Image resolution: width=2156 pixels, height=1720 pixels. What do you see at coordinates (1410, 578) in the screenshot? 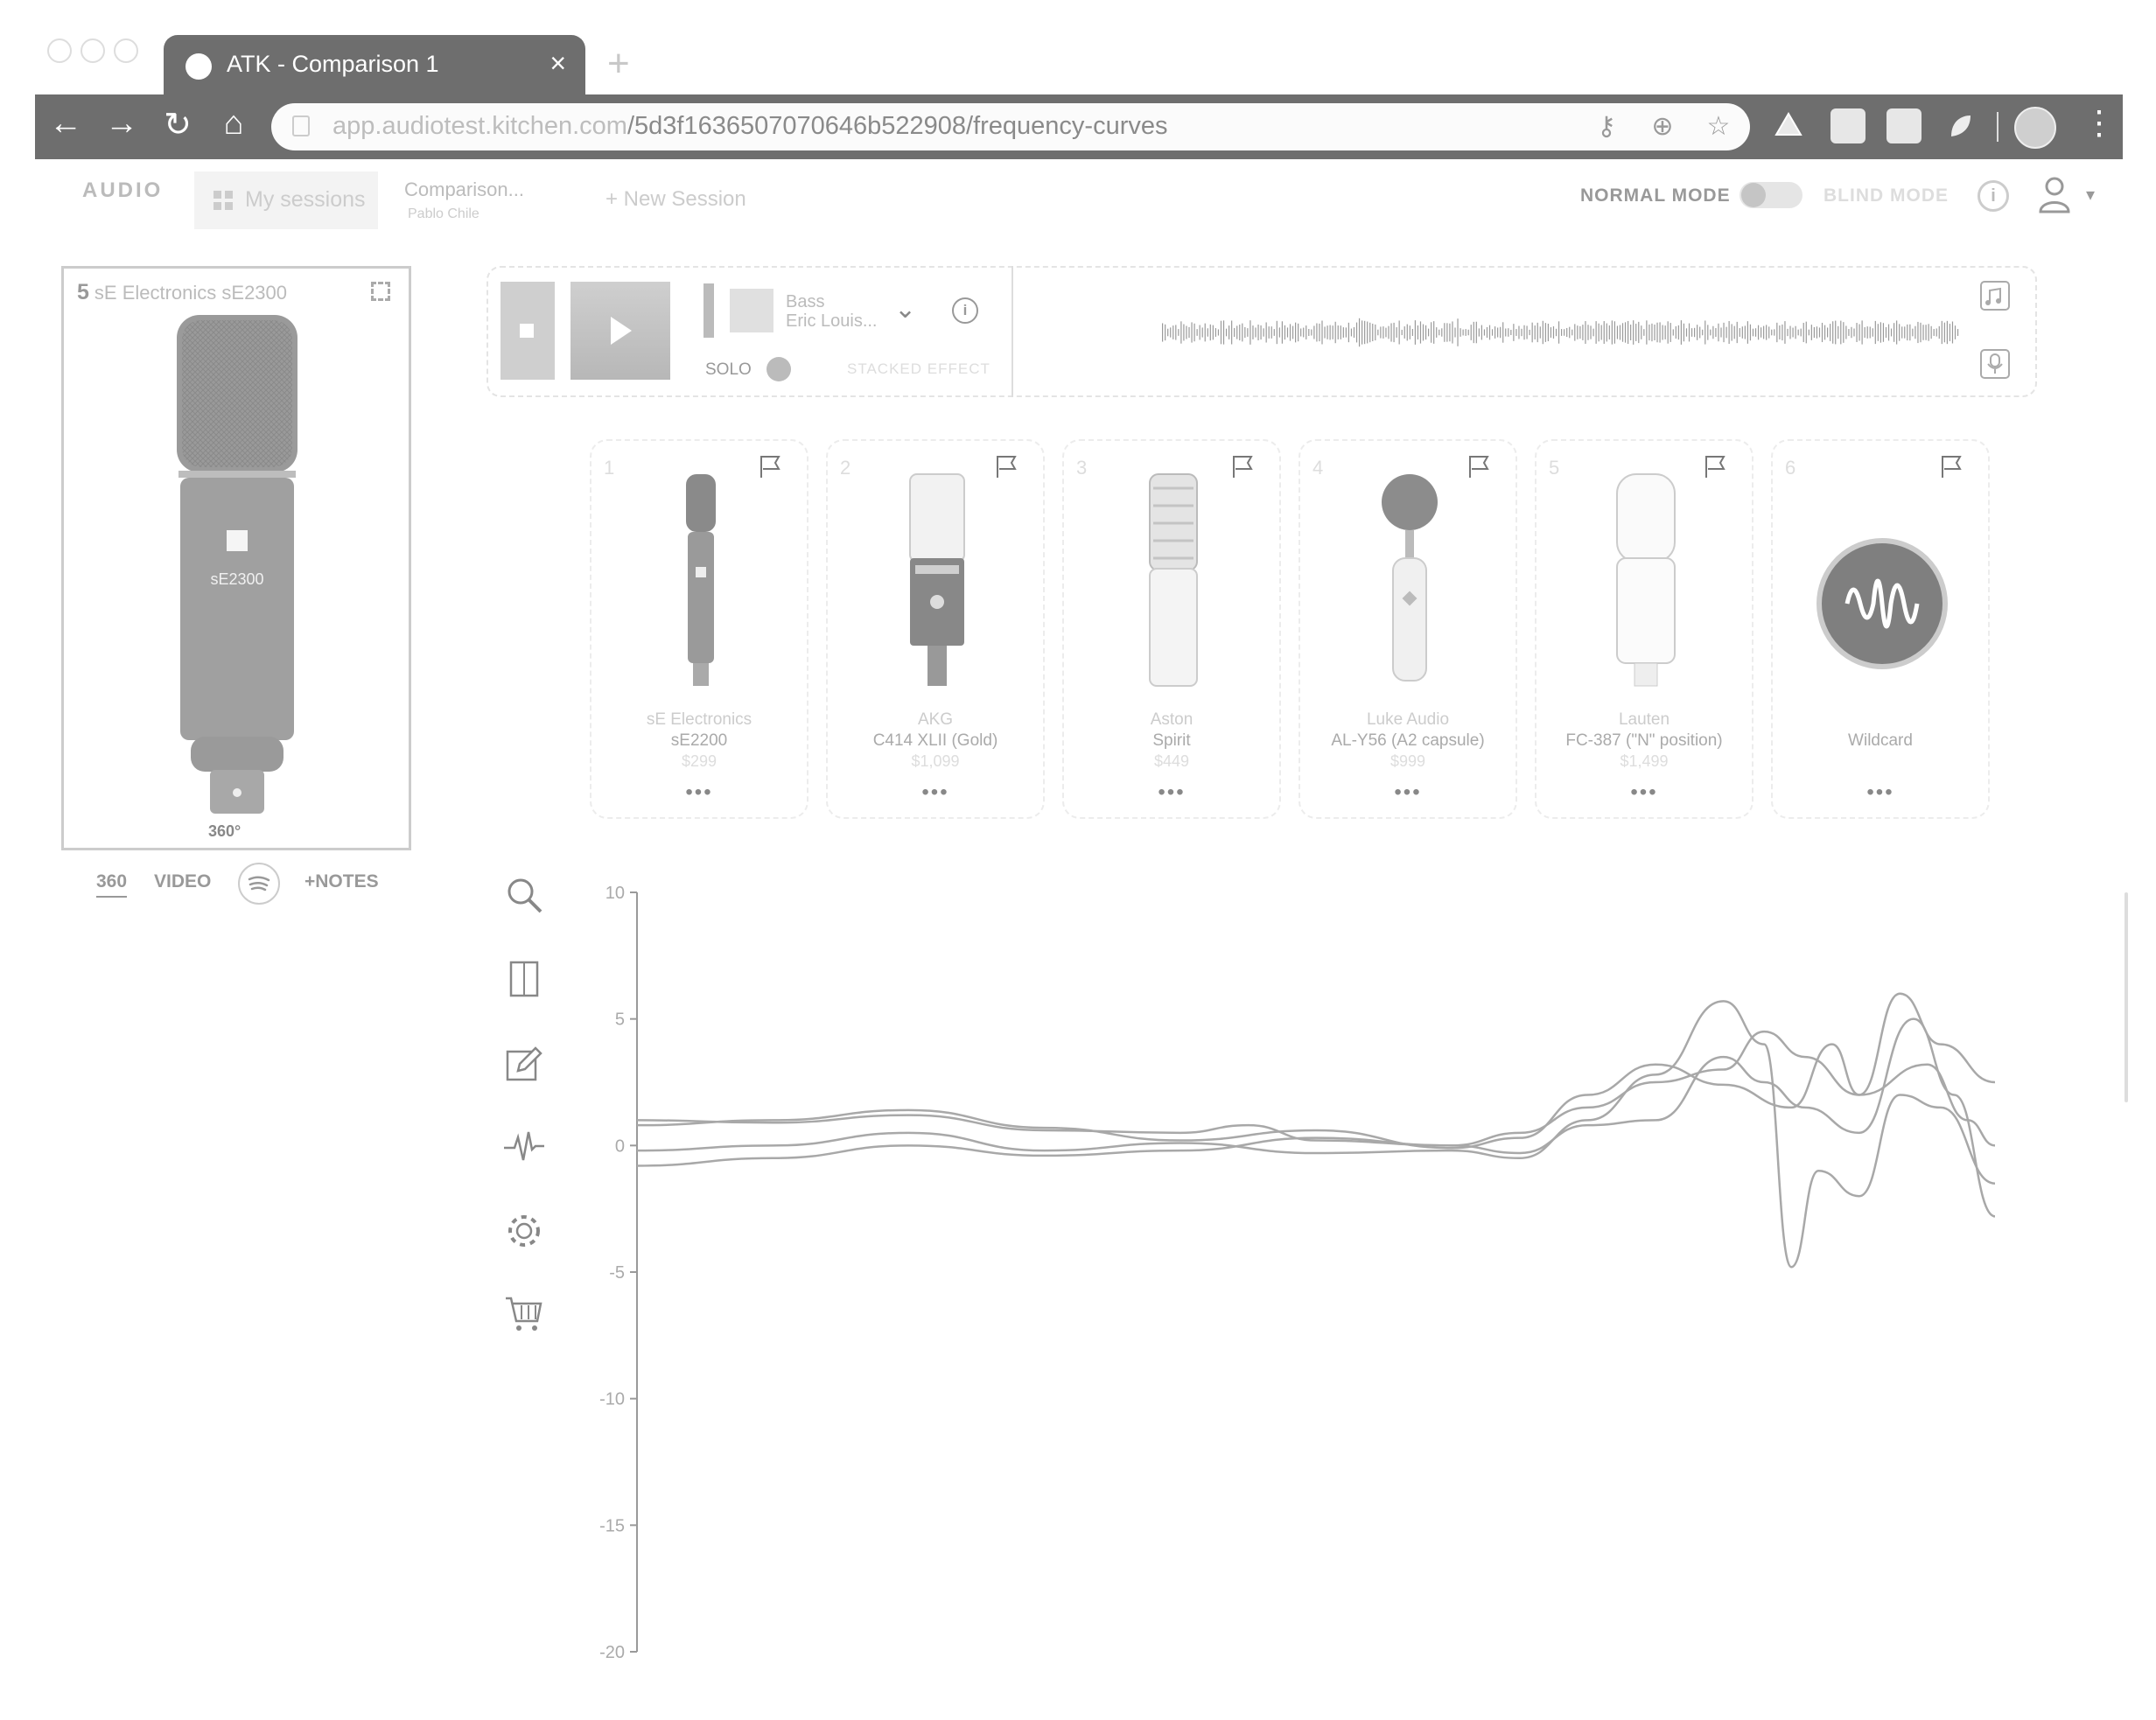
I see `mic-card-image` at bounding box center [1410, 578].